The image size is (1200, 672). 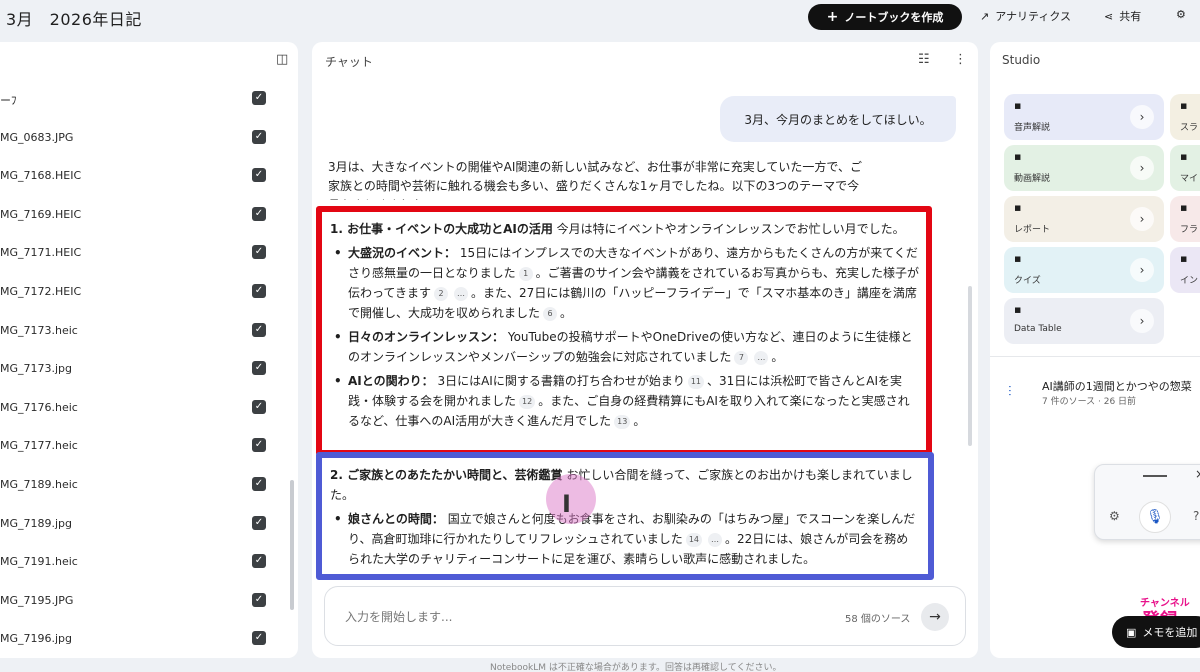 I want to click on source-item: MG_7196.jpg ✓, so click(x=140, y=640).